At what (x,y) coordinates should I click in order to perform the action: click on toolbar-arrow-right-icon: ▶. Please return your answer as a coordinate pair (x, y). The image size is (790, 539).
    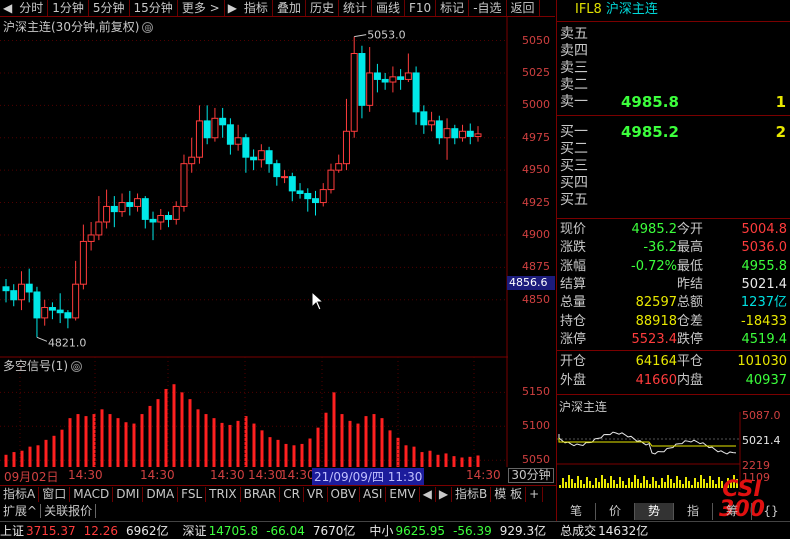
    Looking at the image, I should click on (232, 8).